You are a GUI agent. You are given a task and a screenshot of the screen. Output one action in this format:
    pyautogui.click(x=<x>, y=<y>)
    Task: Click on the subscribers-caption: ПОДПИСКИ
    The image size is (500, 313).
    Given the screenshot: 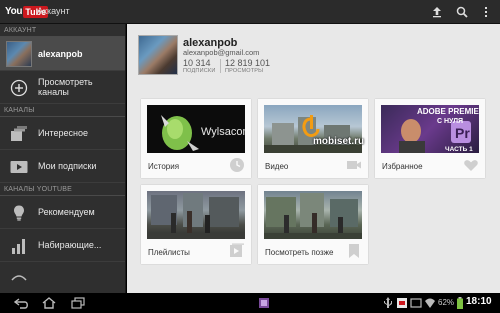 What is the action you would take?
    pyautogui.click(x=199, y=71)
    